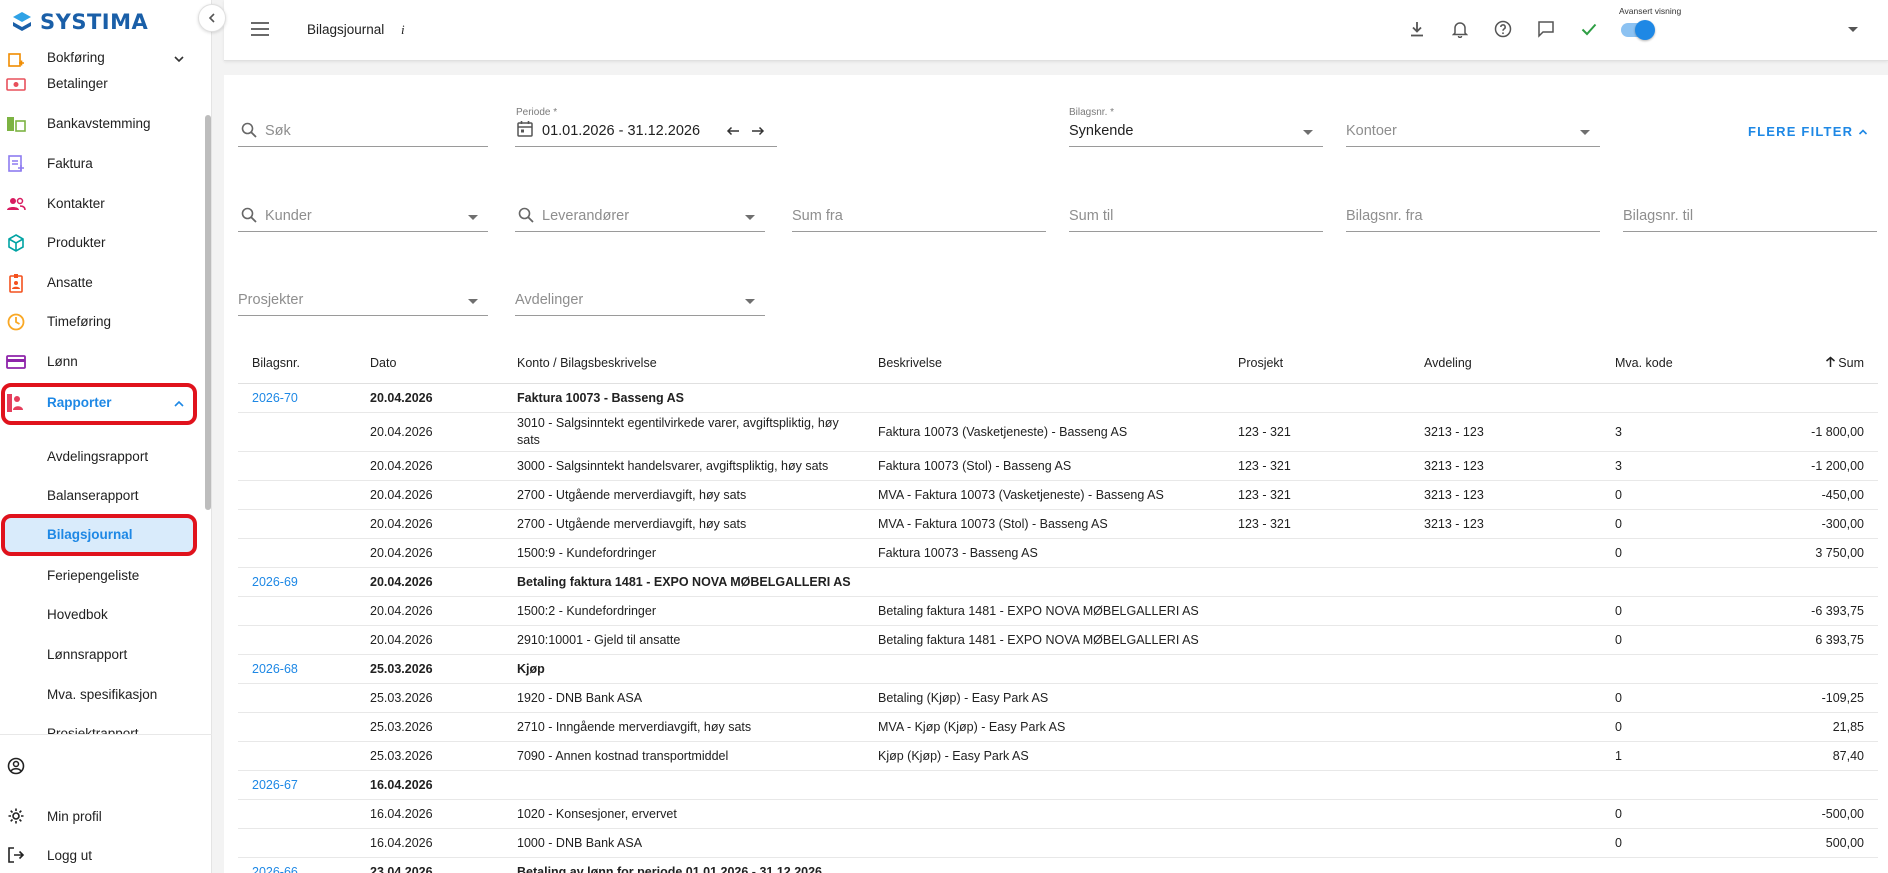 This screenshot has width=1888, height=873. What do you see at coordinates (443, 363) in the screenshot?
I see `column-header-date: Dato` at bounding box center [443, 363].